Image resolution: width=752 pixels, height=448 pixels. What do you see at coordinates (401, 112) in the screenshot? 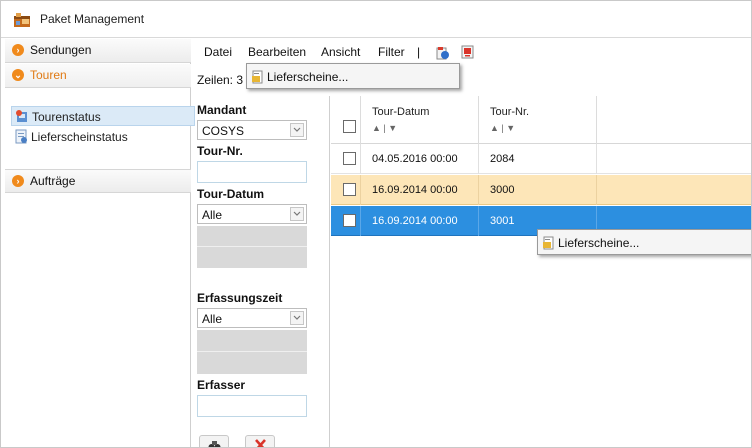
I see `column-label: Tour-Datum` at bounding box center [401, 112].